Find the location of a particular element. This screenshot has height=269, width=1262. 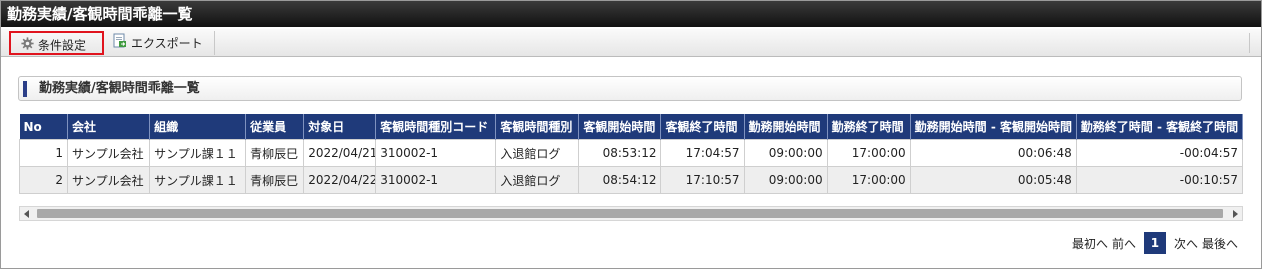

column-header: 客観時間種別コード is located at coordinates (436, 127).